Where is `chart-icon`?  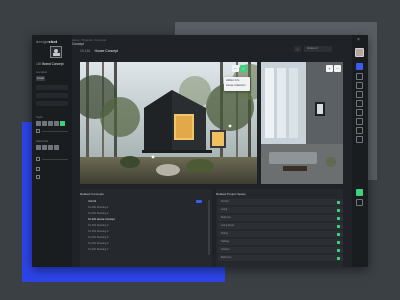 chart-icon is located at coordinates (359, 112).